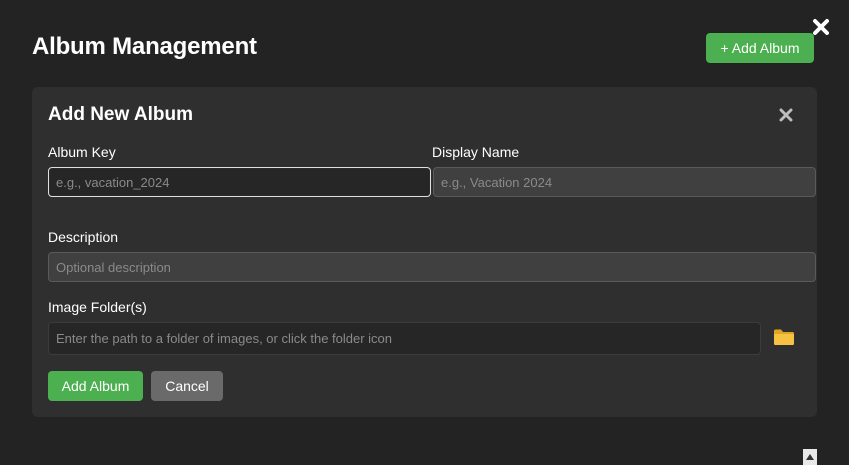 The image size is (849, 465). Describe the element at coordinates (144, 46) in the screenshot. I see `page-title: Album Management` at that location.